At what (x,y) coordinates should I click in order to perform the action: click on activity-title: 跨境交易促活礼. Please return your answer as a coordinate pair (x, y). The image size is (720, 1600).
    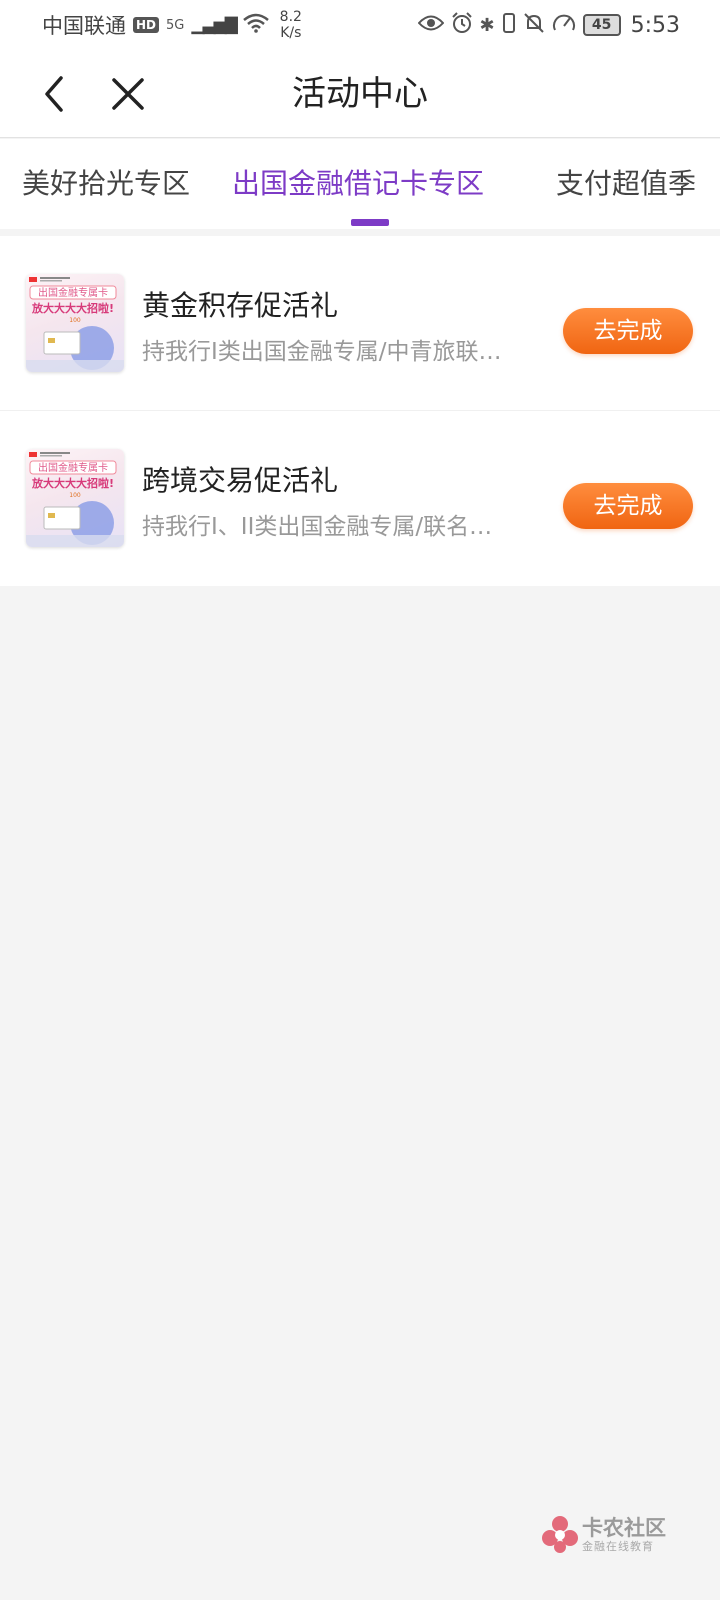
    Looking at the image, I should click on (240, 480).